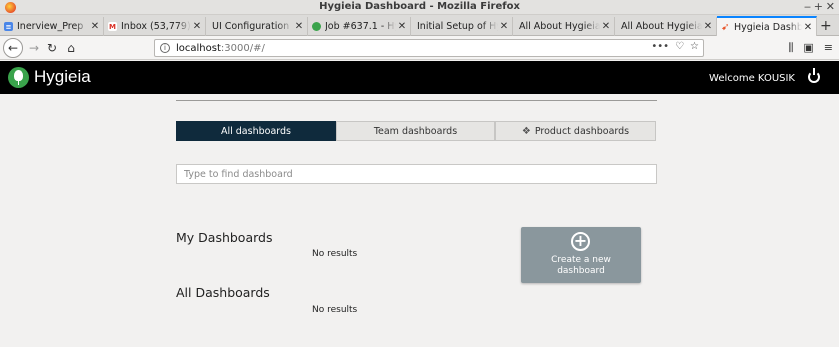  What do you see at coordinates (818, 6) in the screenshot?
I see `maximize-icon: +` at bounding box center [818, 6].